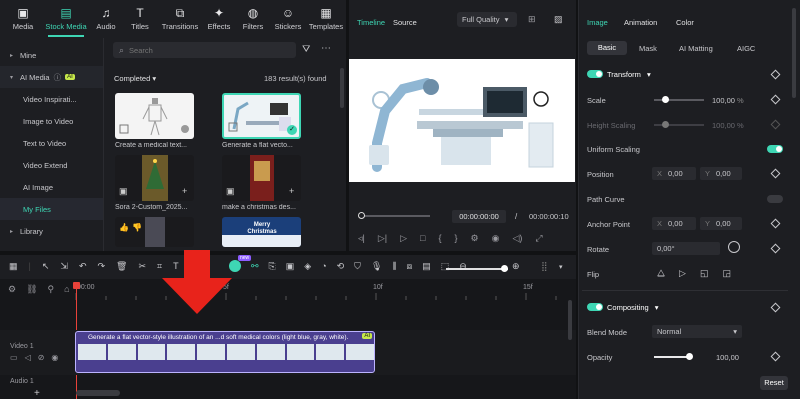 This screenshot has width=800, height=399. I want to click on volume-icon: ◁, so click(28, 357).